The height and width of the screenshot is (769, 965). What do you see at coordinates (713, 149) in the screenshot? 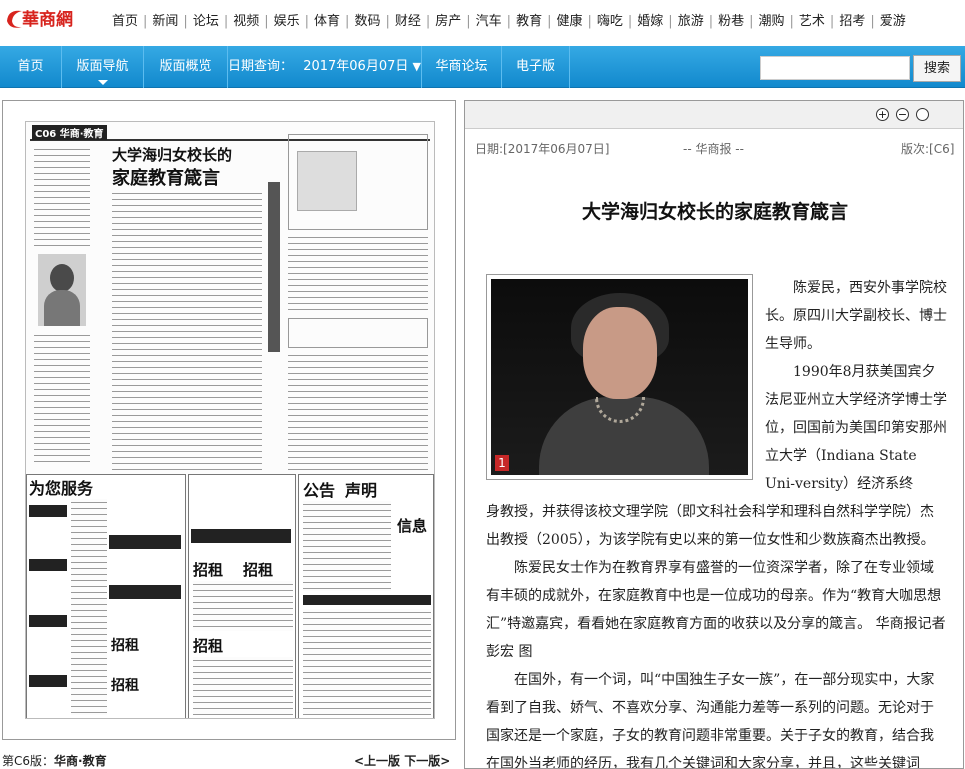
I see `article-source: -- 华商报 --` at bounding box center [713, 149].